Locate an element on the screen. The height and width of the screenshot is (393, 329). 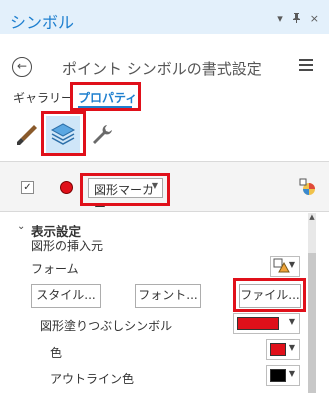
layers-tab-button is located at coordinates (63, 135).